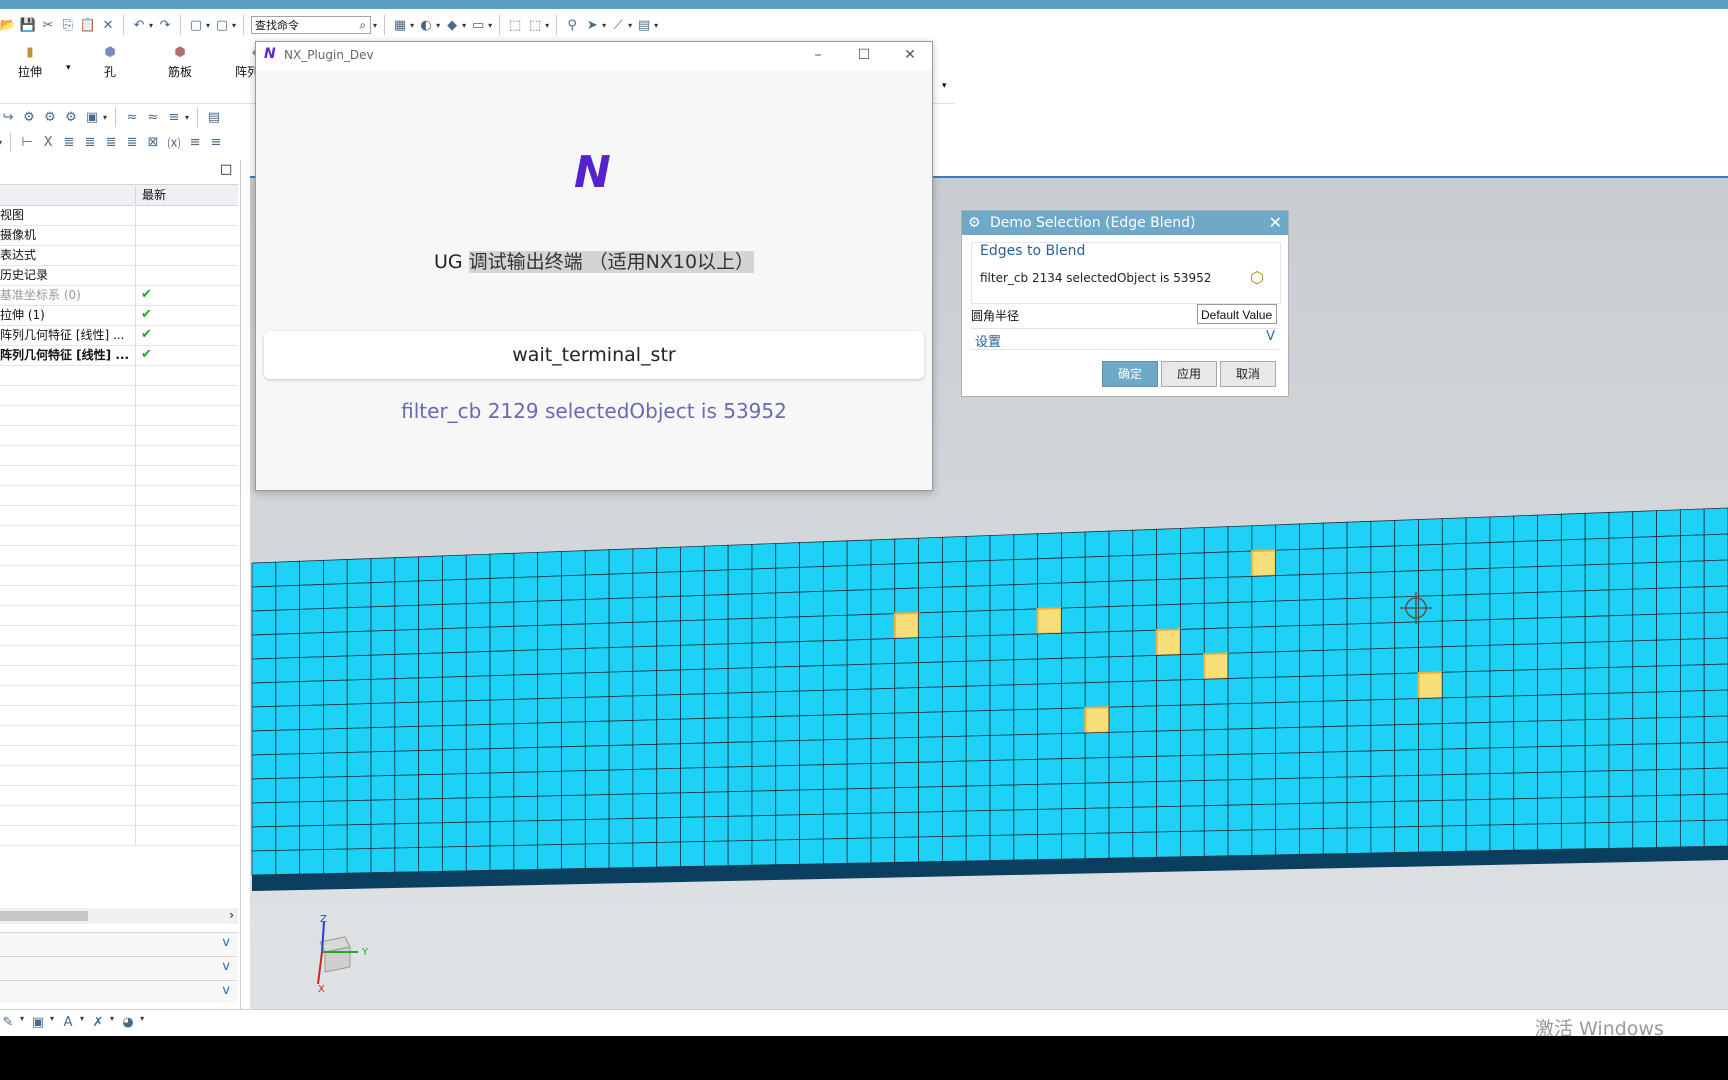  I want to click on navigator-row: 视图, so click(119, 215).